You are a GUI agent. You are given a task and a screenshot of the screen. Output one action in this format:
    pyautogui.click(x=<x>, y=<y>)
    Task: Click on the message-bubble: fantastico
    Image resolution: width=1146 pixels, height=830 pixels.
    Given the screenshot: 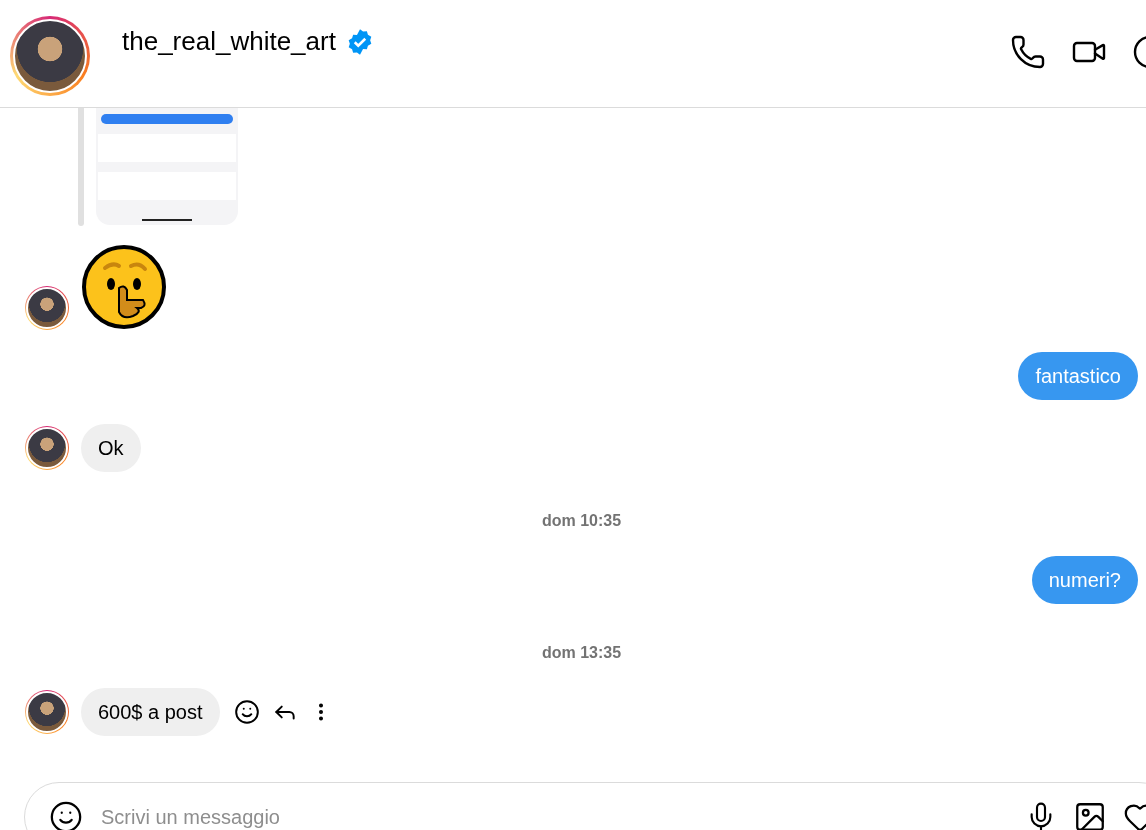 What is the action you would take?
    pyautogui.click(x=1078, y=376)
    